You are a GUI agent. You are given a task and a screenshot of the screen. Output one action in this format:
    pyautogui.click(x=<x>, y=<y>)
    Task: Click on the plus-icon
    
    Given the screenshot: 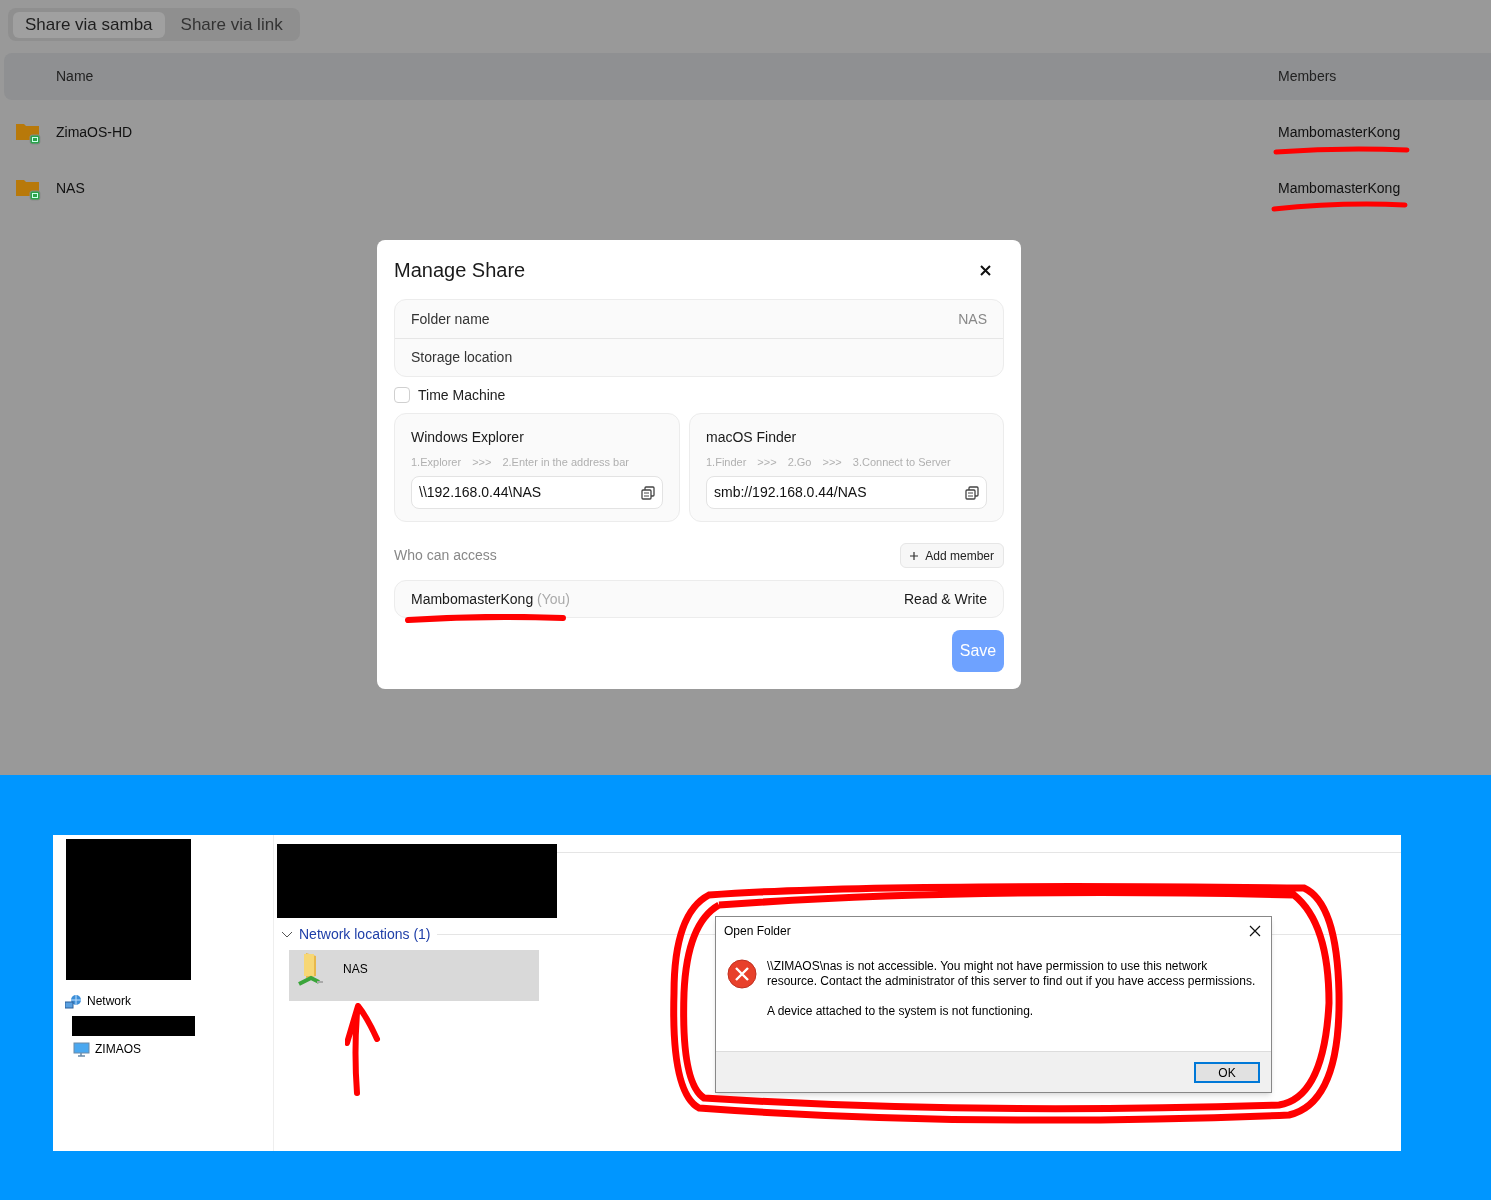 What is the action you would take?
    pyautogui.click(x=914, y=555)
    